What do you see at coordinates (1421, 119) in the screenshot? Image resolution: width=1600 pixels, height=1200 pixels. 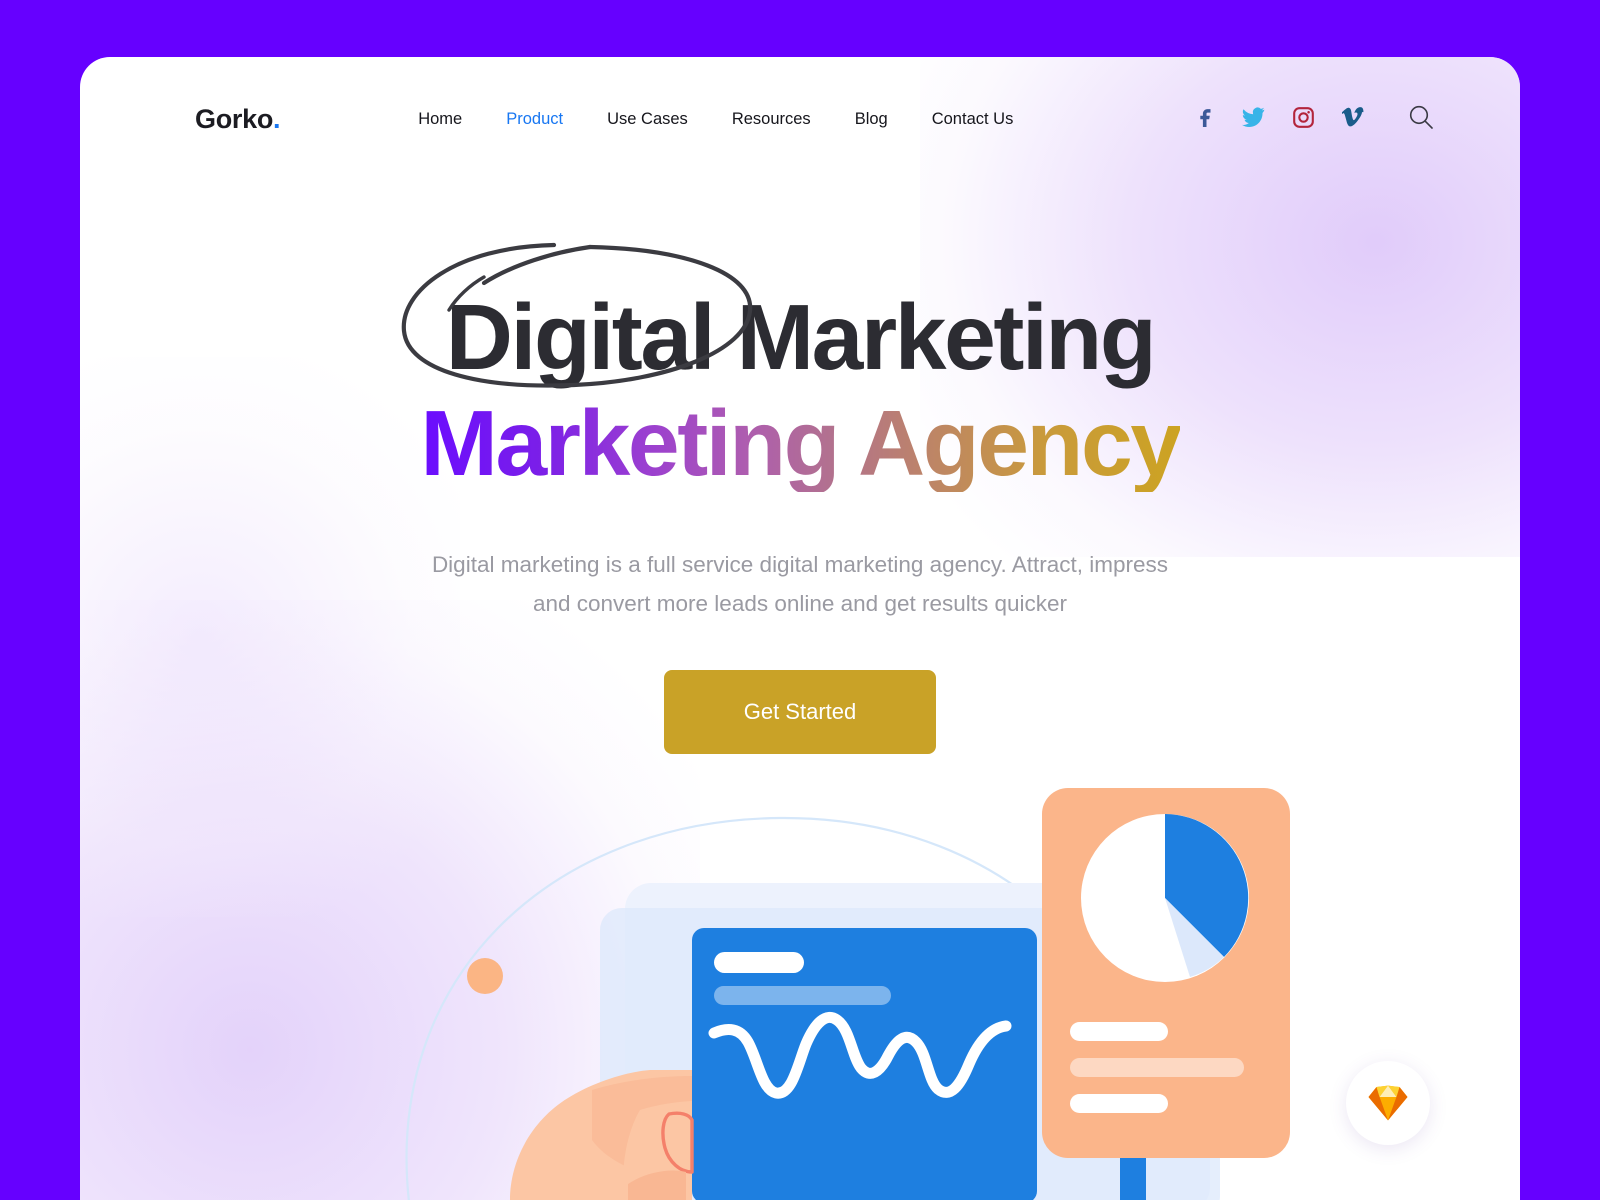 I see `search-icon` at bounding box center [1421, 119].